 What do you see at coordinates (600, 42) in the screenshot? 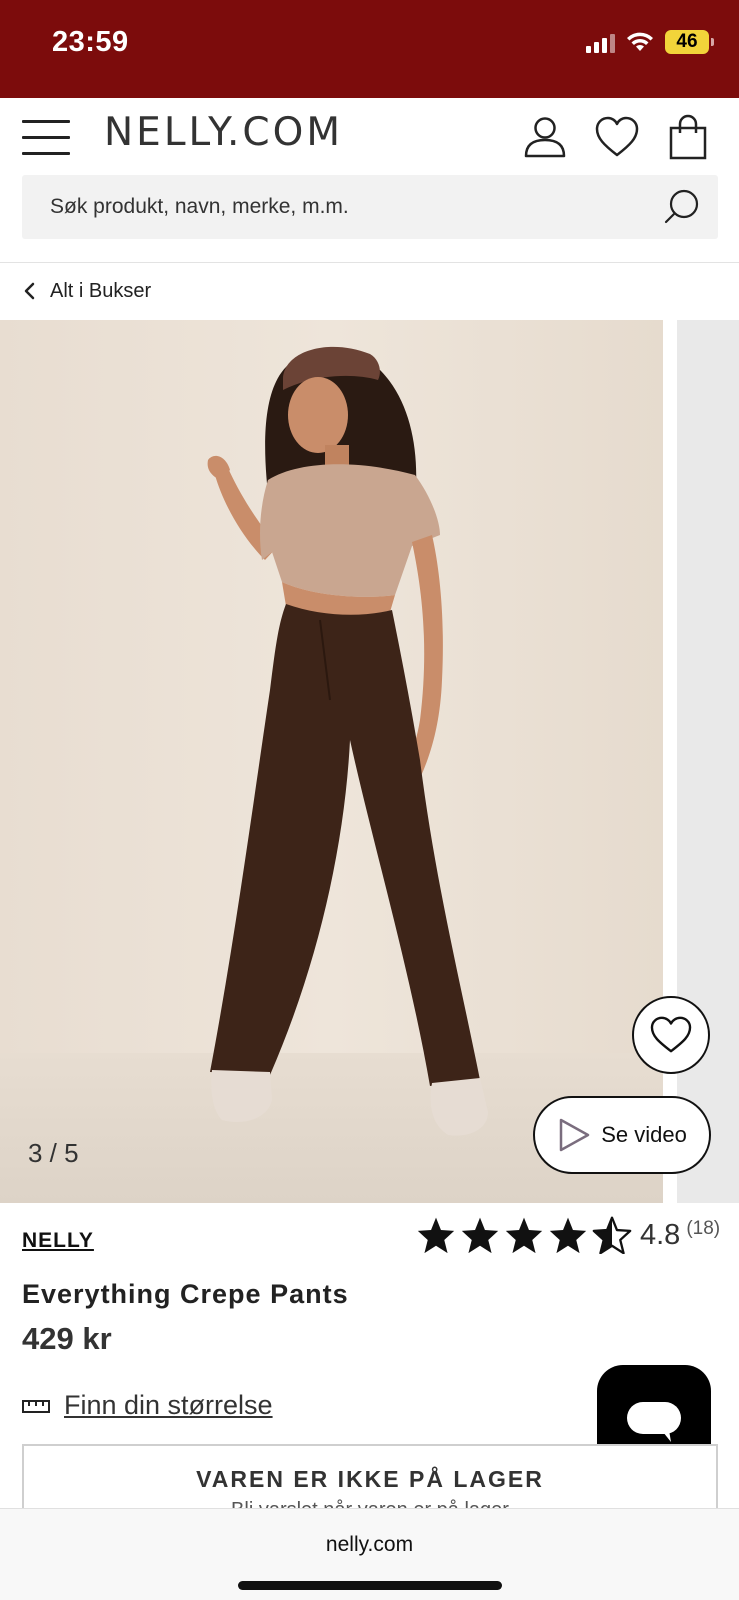
I see `cellular-signal-icon` at bounding box center [600, 42].